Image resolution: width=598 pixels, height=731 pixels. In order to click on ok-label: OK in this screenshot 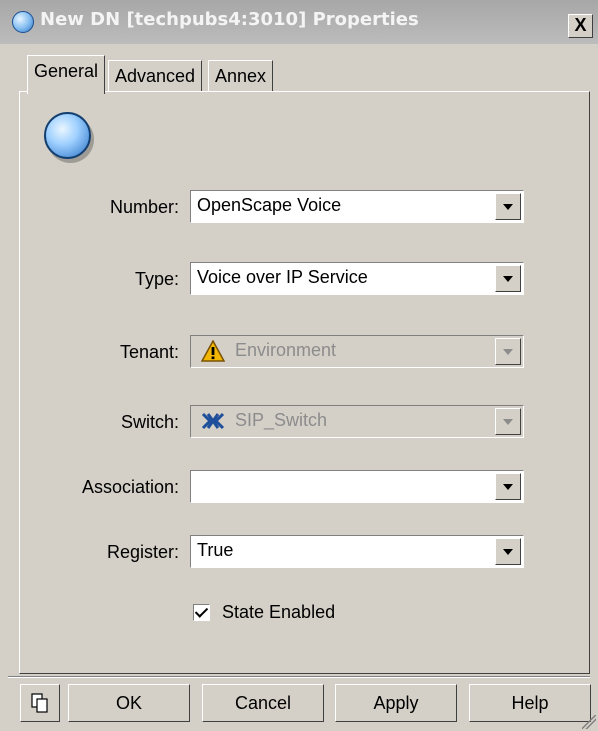, I will do `click(128, 703)`.